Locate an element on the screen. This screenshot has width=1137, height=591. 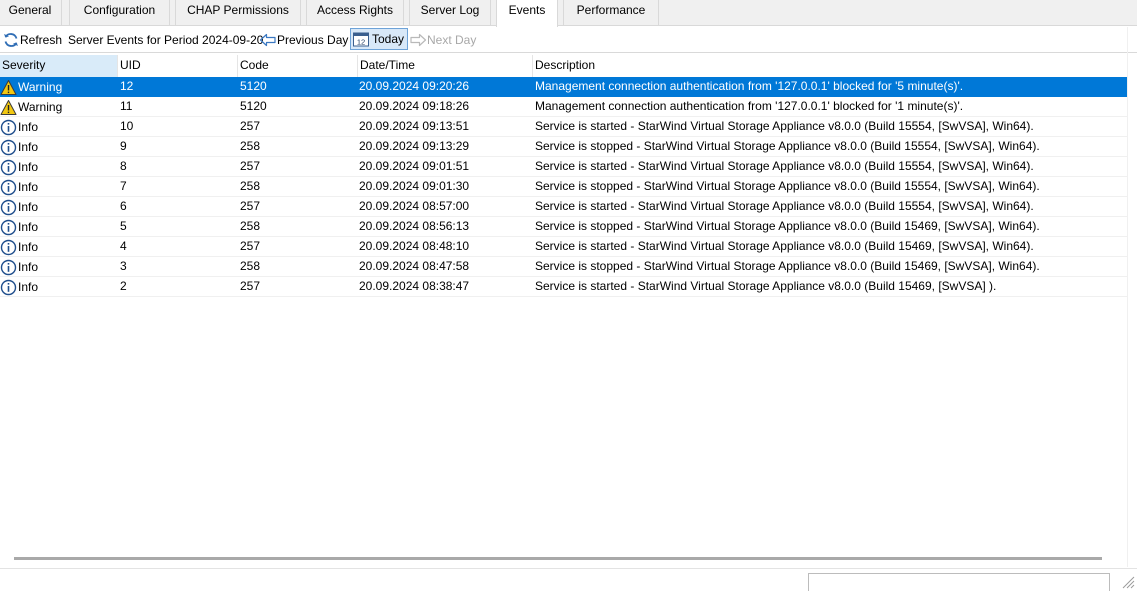
today-label: Today is located at coordinates (388, 39).